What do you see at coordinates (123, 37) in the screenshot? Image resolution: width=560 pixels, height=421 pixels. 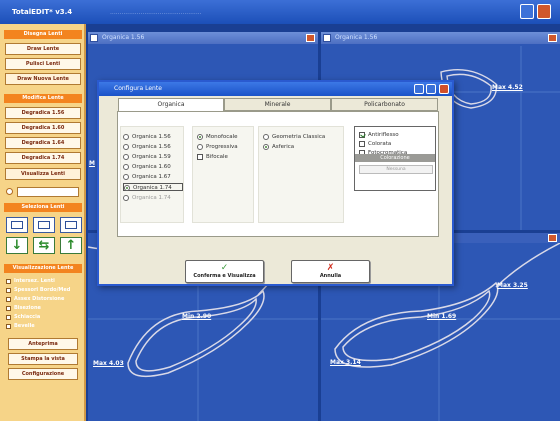 I see `panel-title: Organica 1.56` at bounding box center [123, 37].